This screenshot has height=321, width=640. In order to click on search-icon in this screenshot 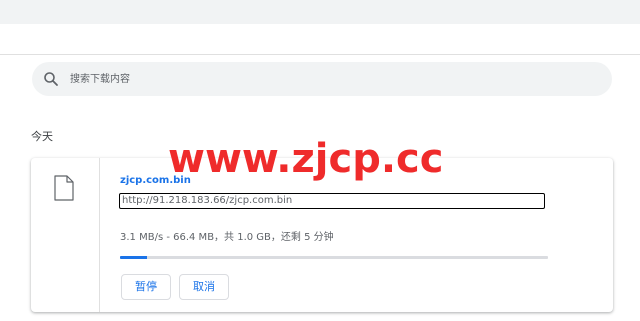, I will do `click(51, 79)`.